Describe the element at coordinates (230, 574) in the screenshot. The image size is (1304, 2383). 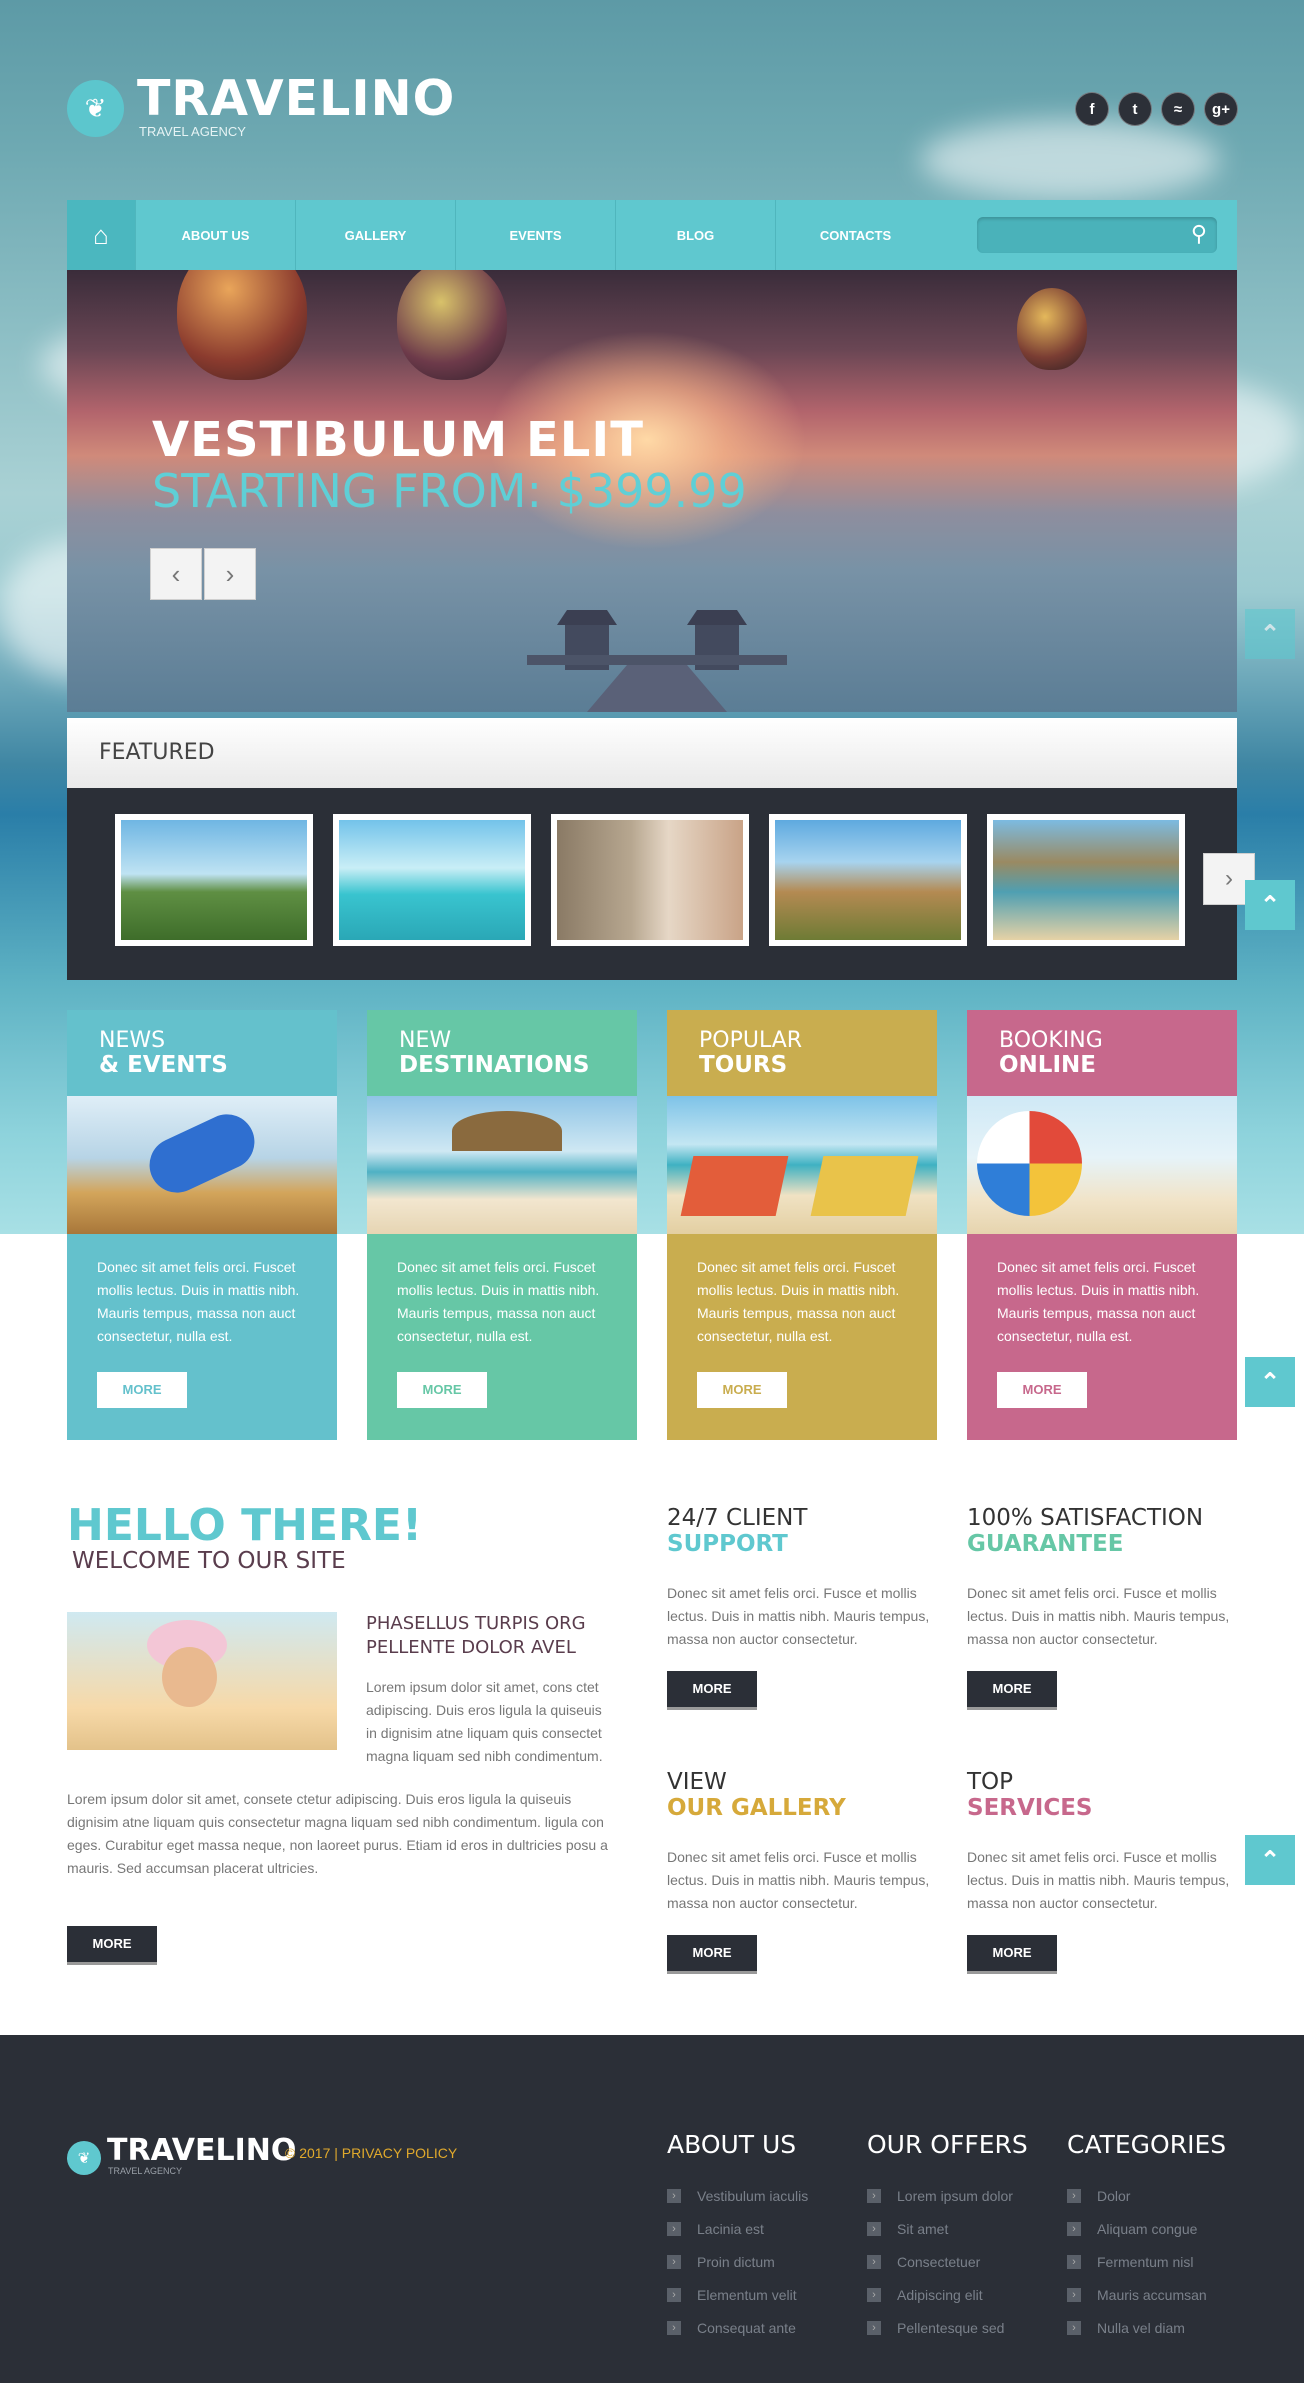
I see `chevron-right-icon: ›` at that location.